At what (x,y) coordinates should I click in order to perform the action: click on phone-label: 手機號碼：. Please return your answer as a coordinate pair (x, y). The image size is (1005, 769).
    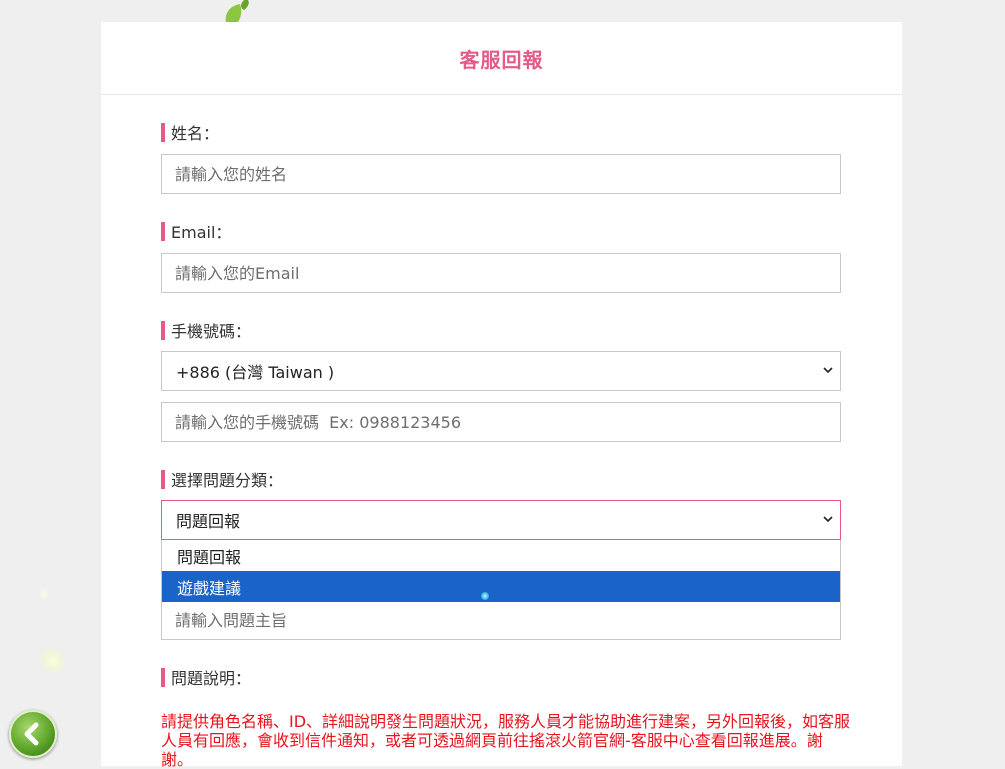
    Looking at the image, I should click on (206, 330).